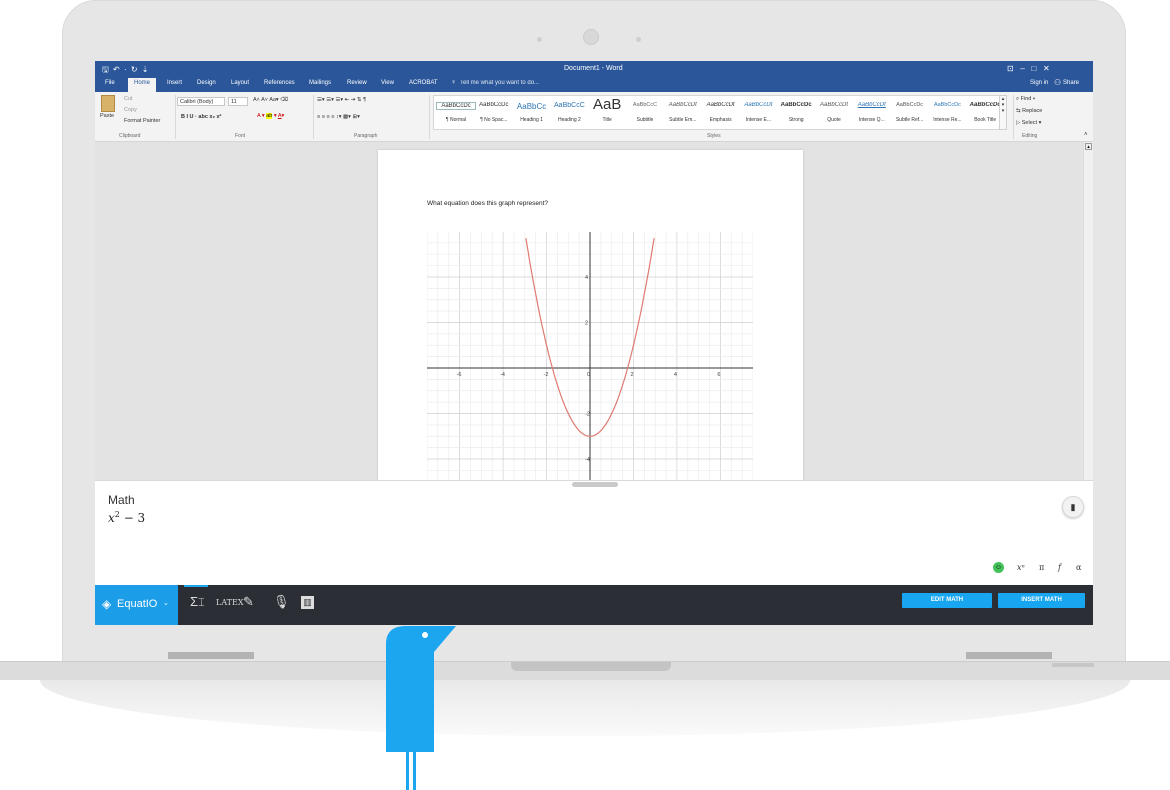 This screenshot has height=790, width=1170. I want to click on scroll-up-arrow: ▴, so click(1088, 146).